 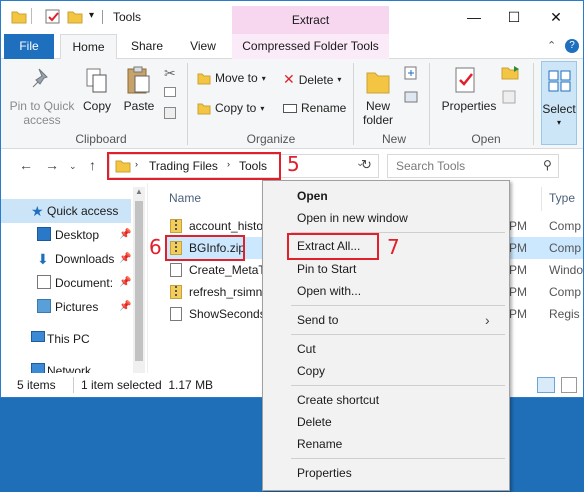 I want to click on menu-item-copy: Copy, so click(x=386, y=371).